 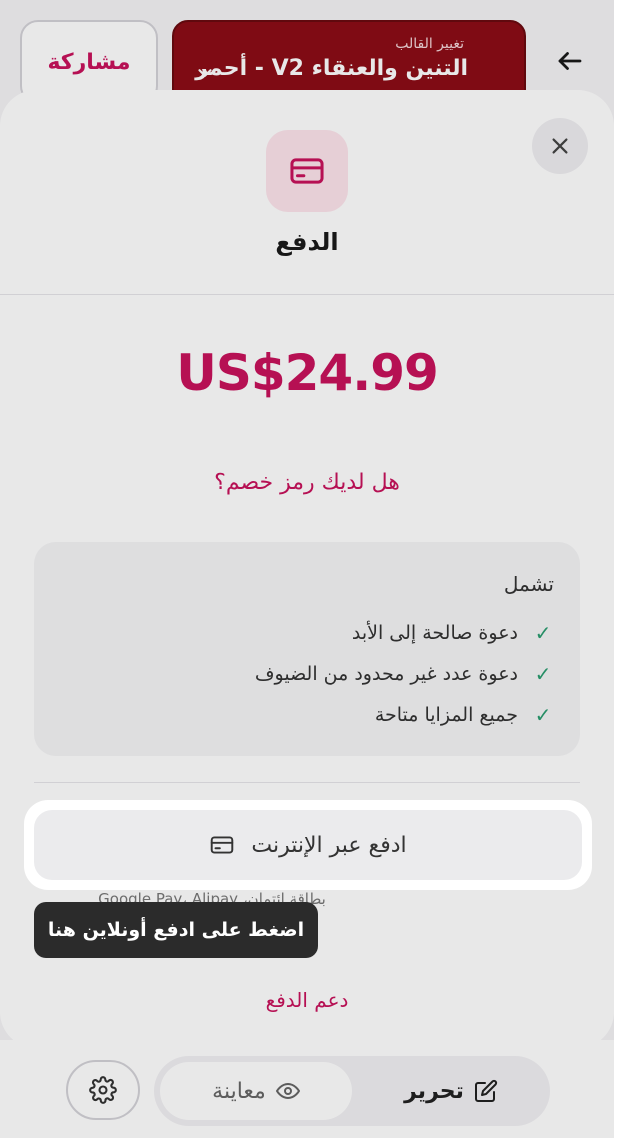 I want to click on close-icon, so click(x=560, y=146).